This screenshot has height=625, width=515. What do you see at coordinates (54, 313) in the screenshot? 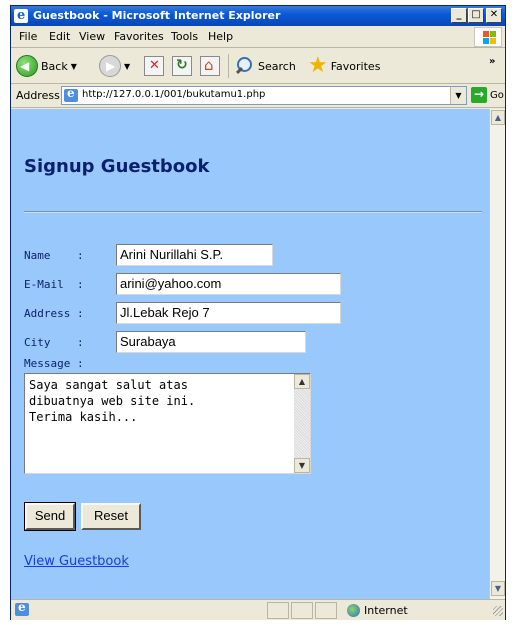
I see `address-field-label: Address :` at bounding box center [54, 313].